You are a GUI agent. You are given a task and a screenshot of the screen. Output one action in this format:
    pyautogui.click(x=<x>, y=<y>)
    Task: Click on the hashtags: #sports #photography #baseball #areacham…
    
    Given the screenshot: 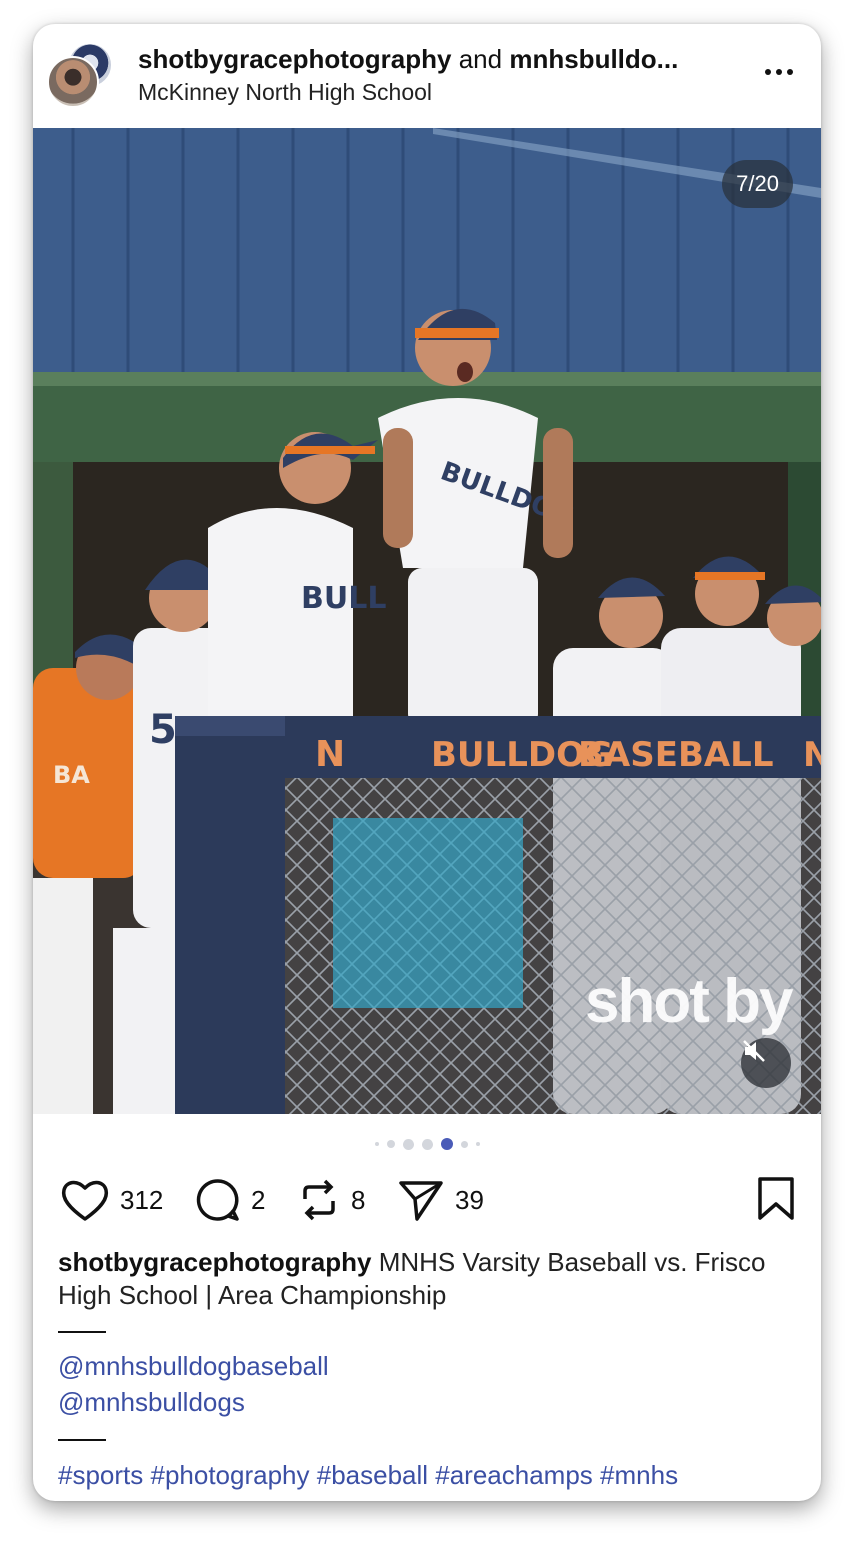 What is the action you would take?
    pyautogui.click(x=368, y=1475)
    